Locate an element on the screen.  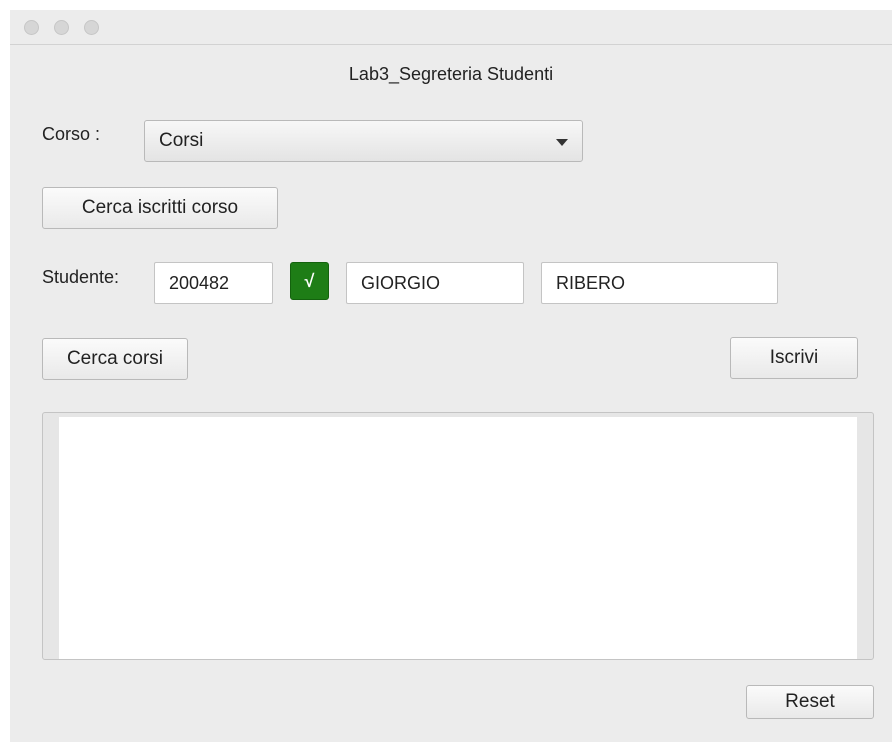
matricola-input: 200482 is located at coordinates (213, 283).